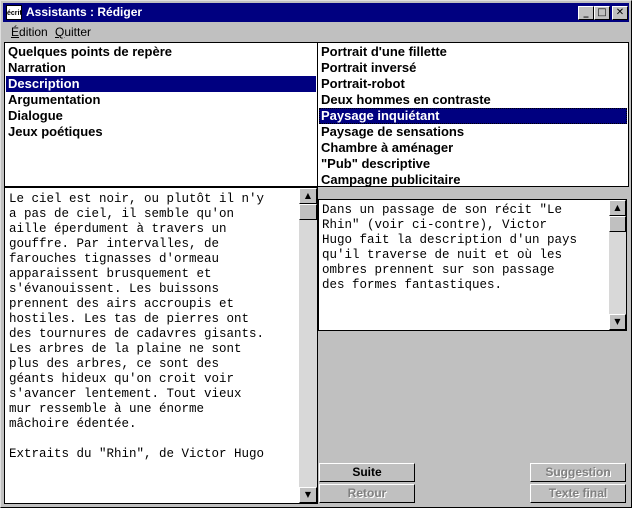 The height and width of the screenshot is (508, 632). What do you see at coordinates (473, 68) in the screenshot?
I see `exercise-item: Portrait inversé` at bounding box center [473, 68].